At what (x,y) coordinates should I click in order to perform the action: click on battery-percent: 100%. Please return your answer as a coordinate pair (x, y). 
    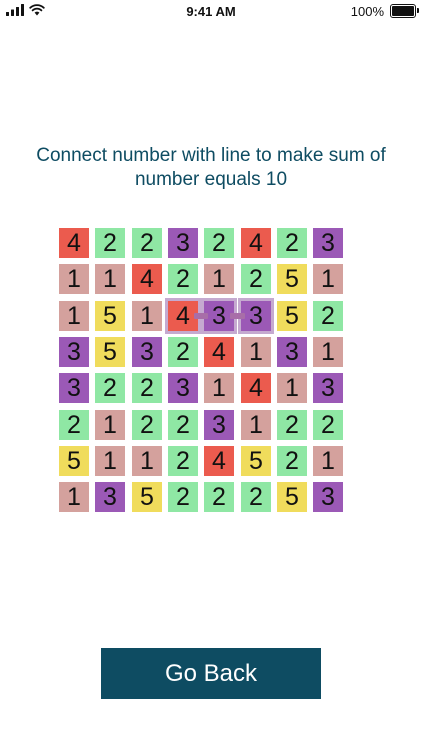
    Looking at the image, I should click on (367, 11).